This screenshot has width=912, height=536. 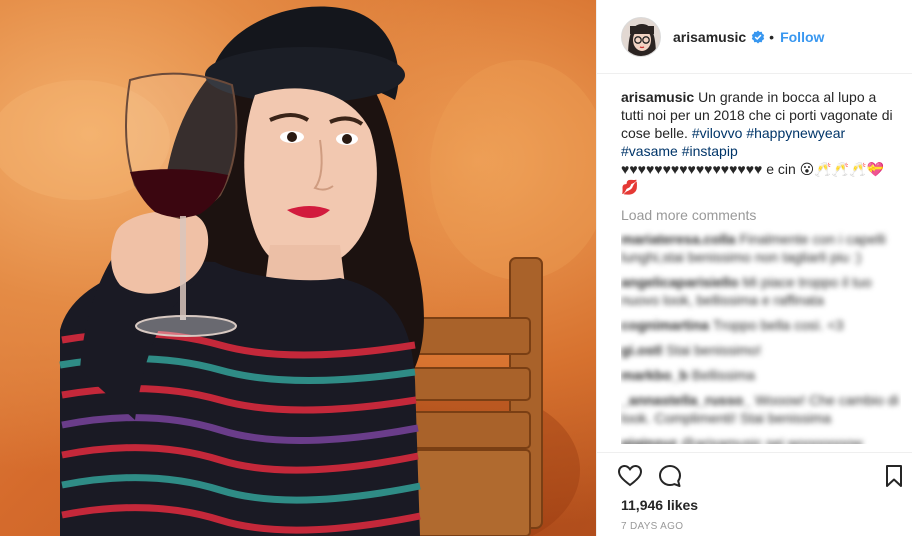 I want to click on comment-text: Troppo bella così. <3, so click(x=778, y=325).